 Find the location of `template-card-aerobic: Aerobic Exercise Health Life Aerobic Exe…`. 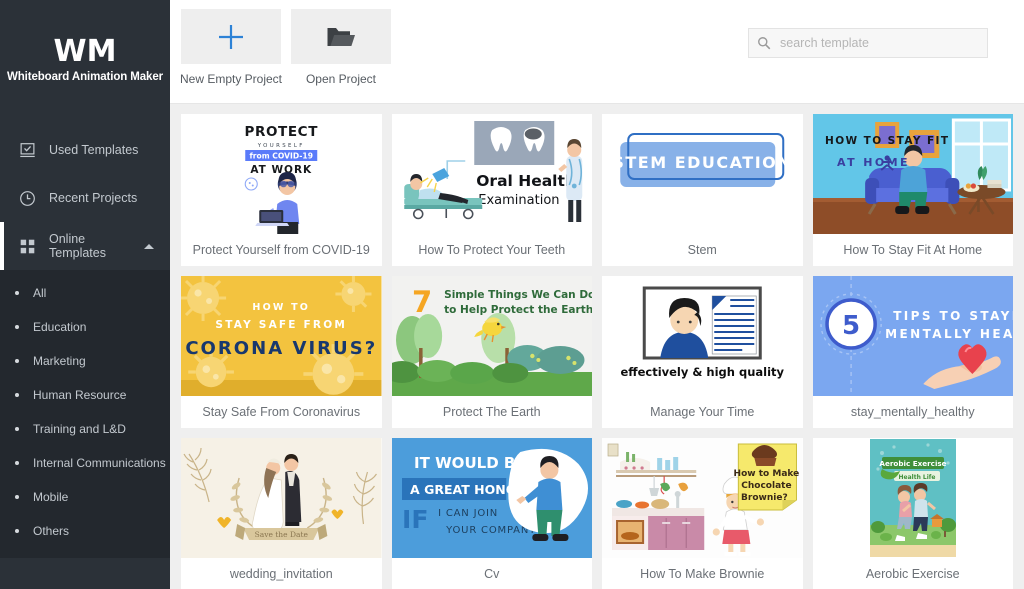

template-card-aerobic: Aerobic Exercise Health Life Aerobic Exe… is located at coordinates (912, 513).